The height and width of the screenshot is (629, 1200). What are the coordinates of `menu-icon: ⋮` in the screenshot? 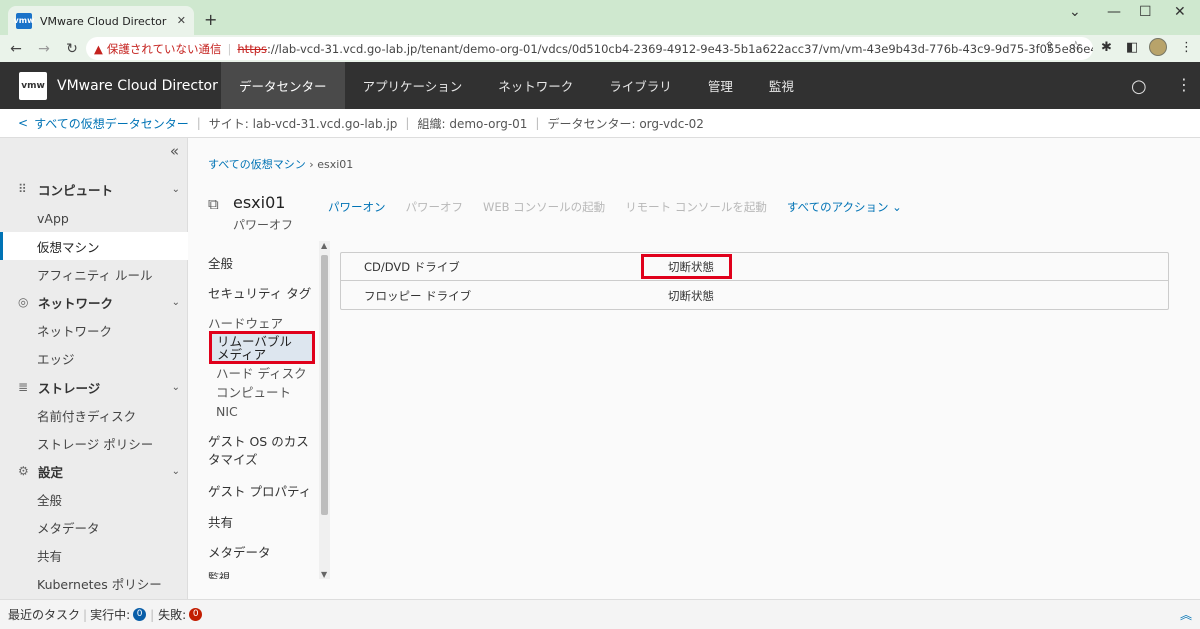 It's located at (1186, 47).